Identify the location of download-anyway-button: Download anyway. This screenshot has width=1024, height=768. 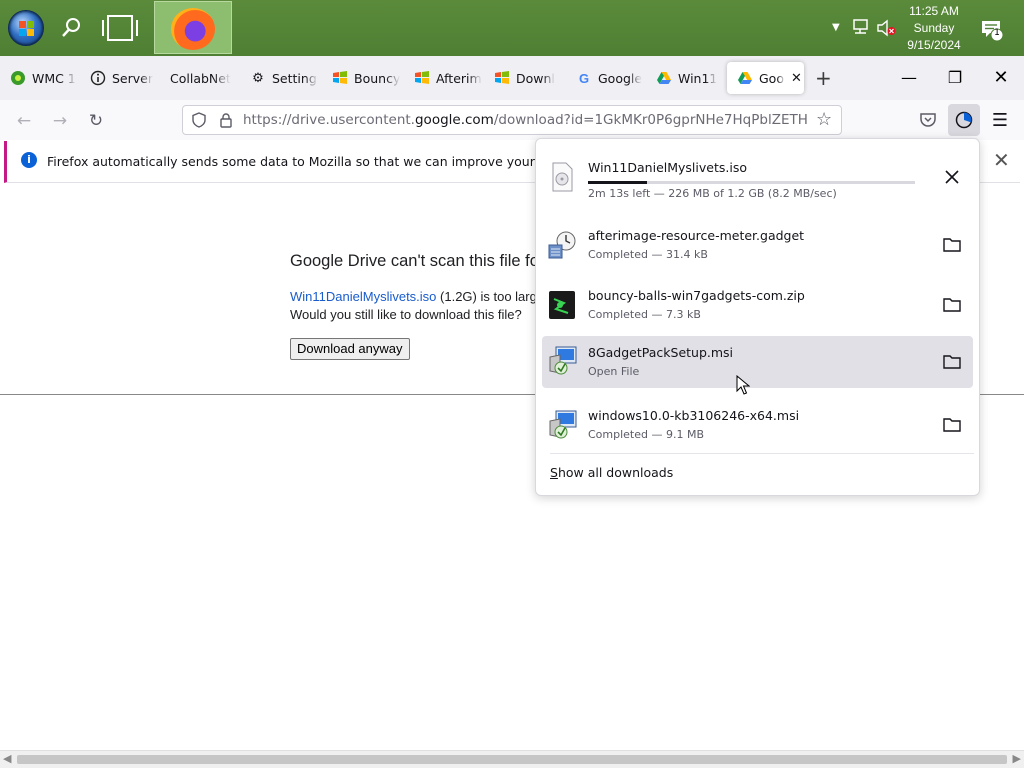
(350, 349).